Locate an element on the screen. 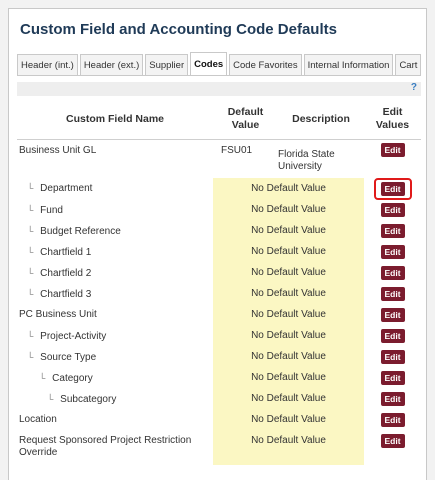 The height and width of the screenshot is (480, 435). table-row: └ Source Type No Default Value Edit is located at coordinates (219, 357).